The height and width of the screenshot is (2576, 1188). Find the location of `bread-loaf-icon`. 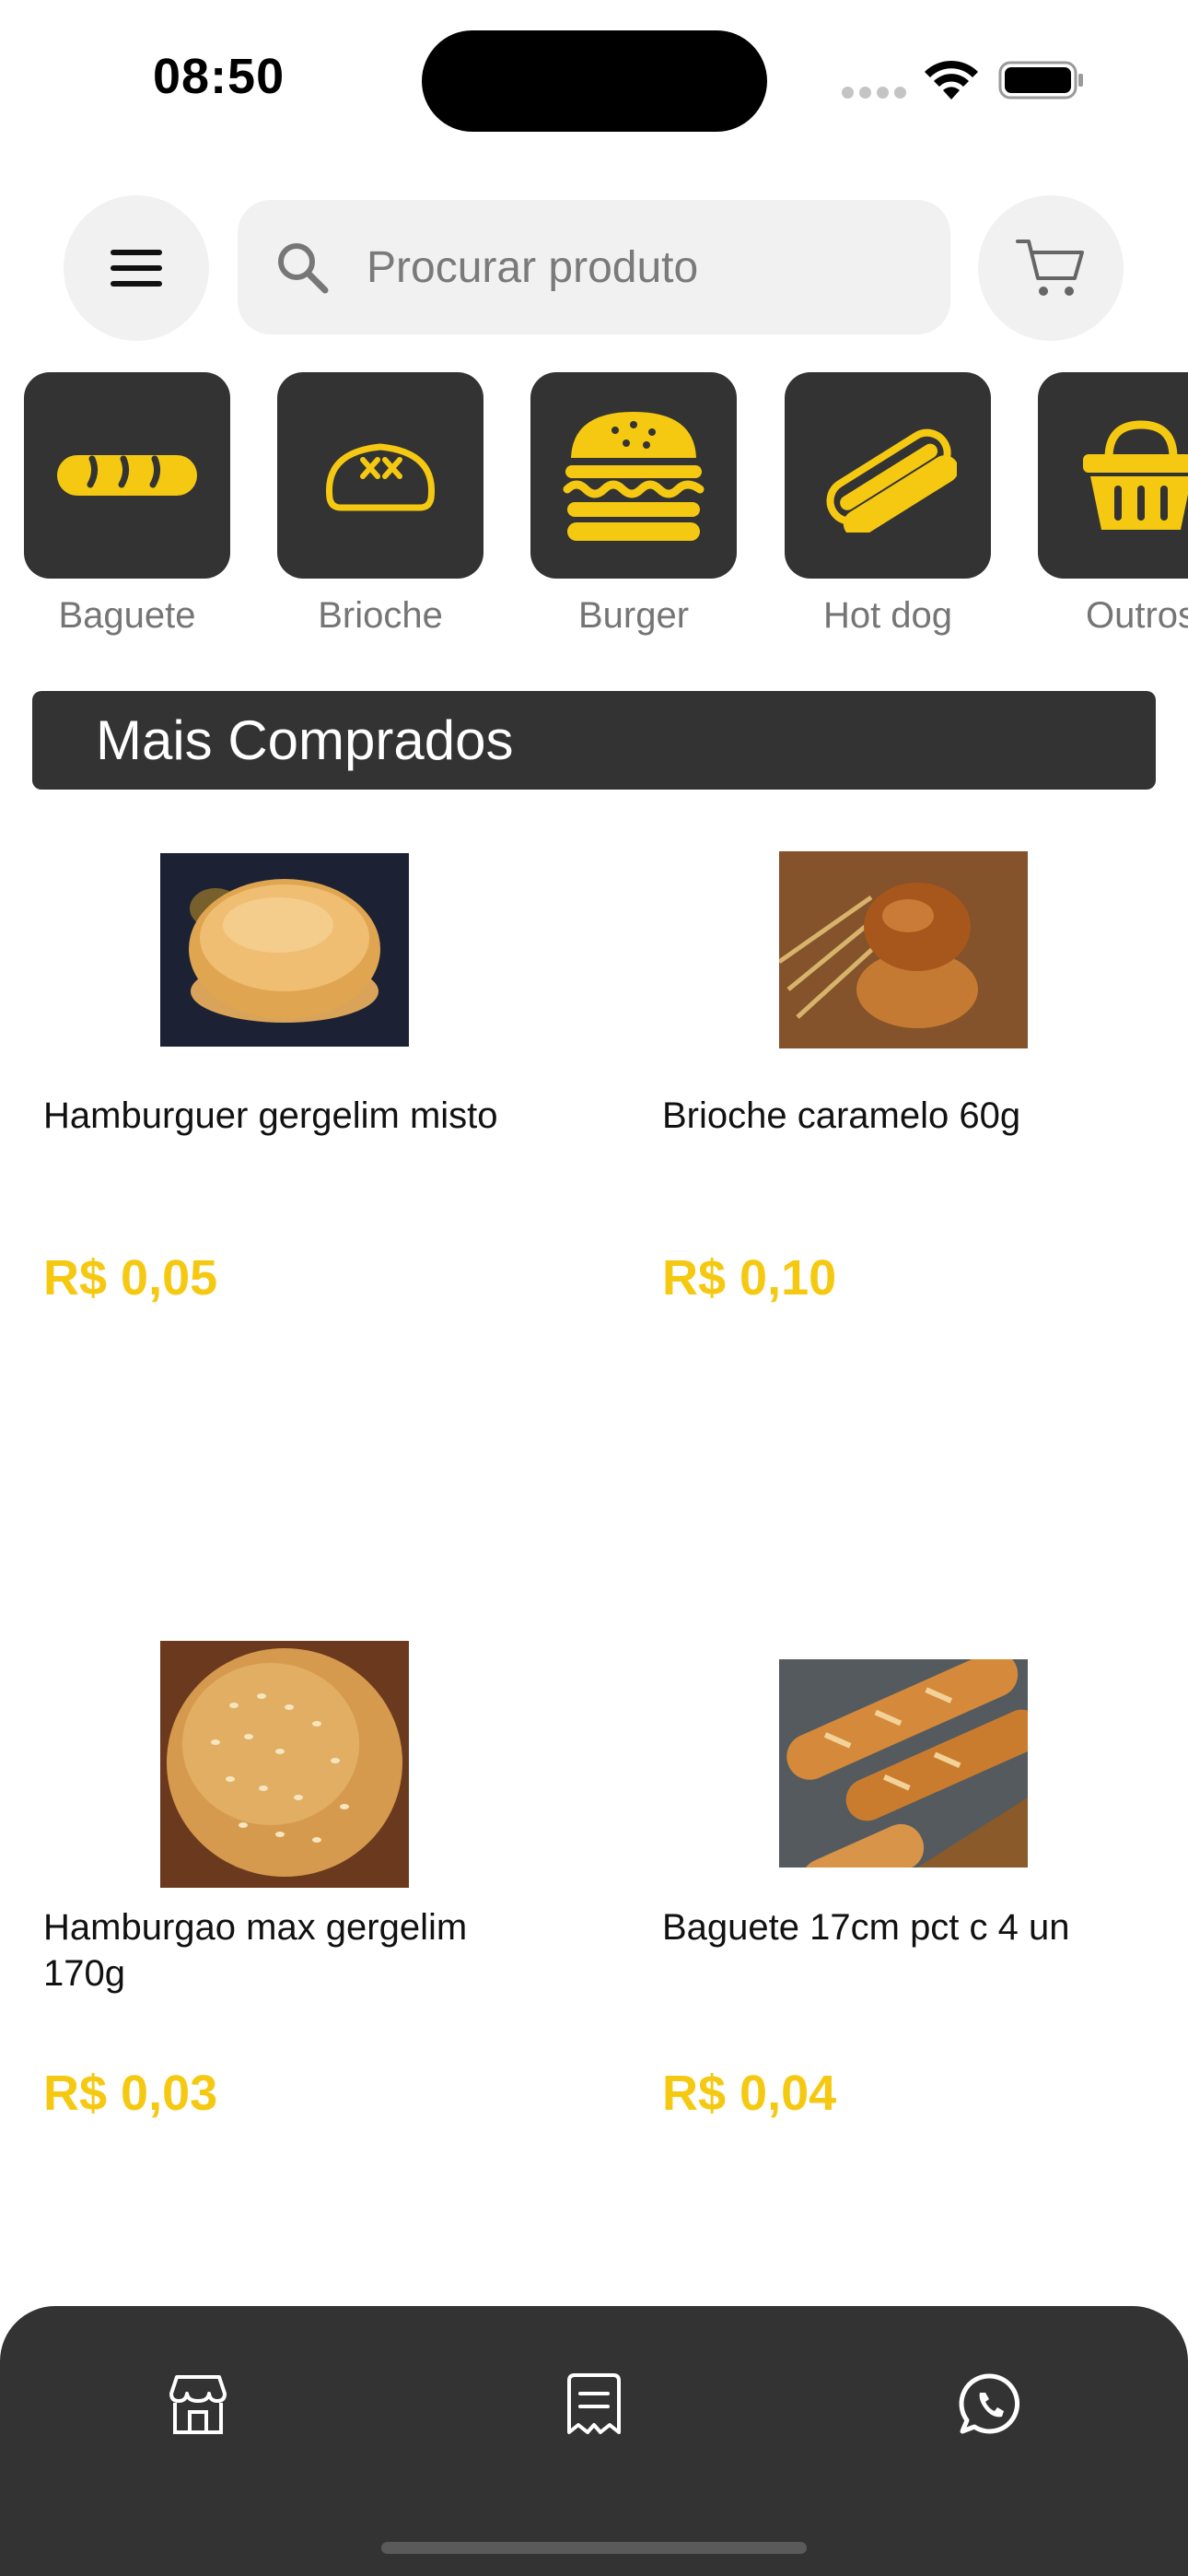

bread-loaf-icon is located at coordinates (380, 477).